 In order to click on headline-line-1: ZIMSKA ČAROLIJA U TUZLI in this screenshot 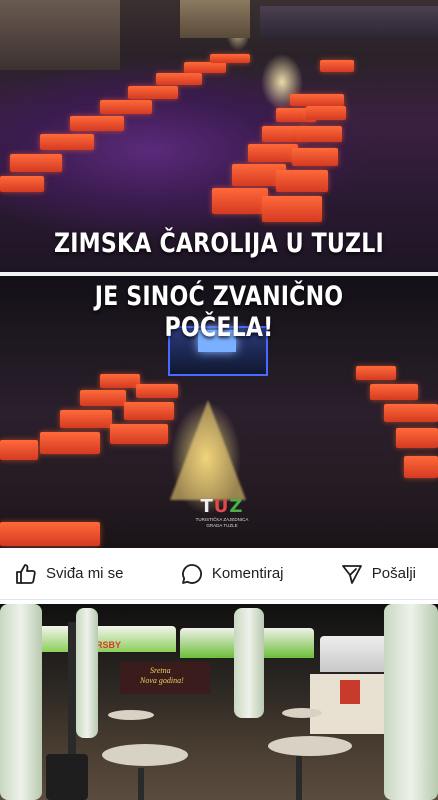, I will do `click(219, 243)`.